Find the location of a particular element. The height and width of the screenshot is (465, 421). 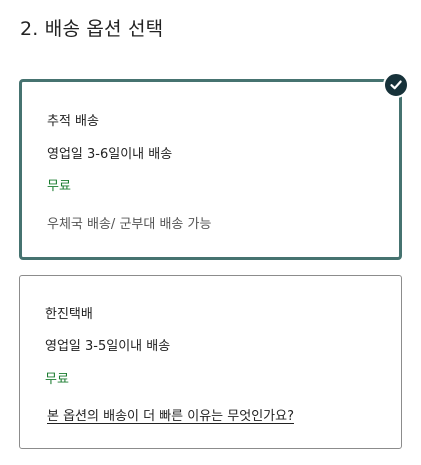

option-name: 추적 배송 is located at coordinates (73, 121).